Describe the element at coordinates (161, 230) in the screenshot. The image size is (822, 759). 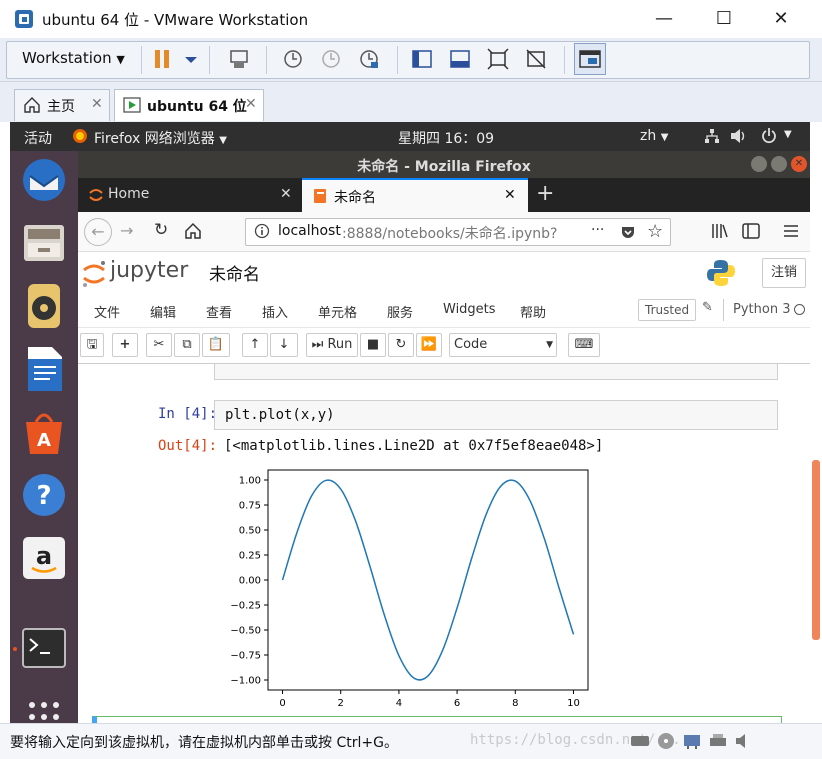
I see `reload-icon: ↻` at that location.